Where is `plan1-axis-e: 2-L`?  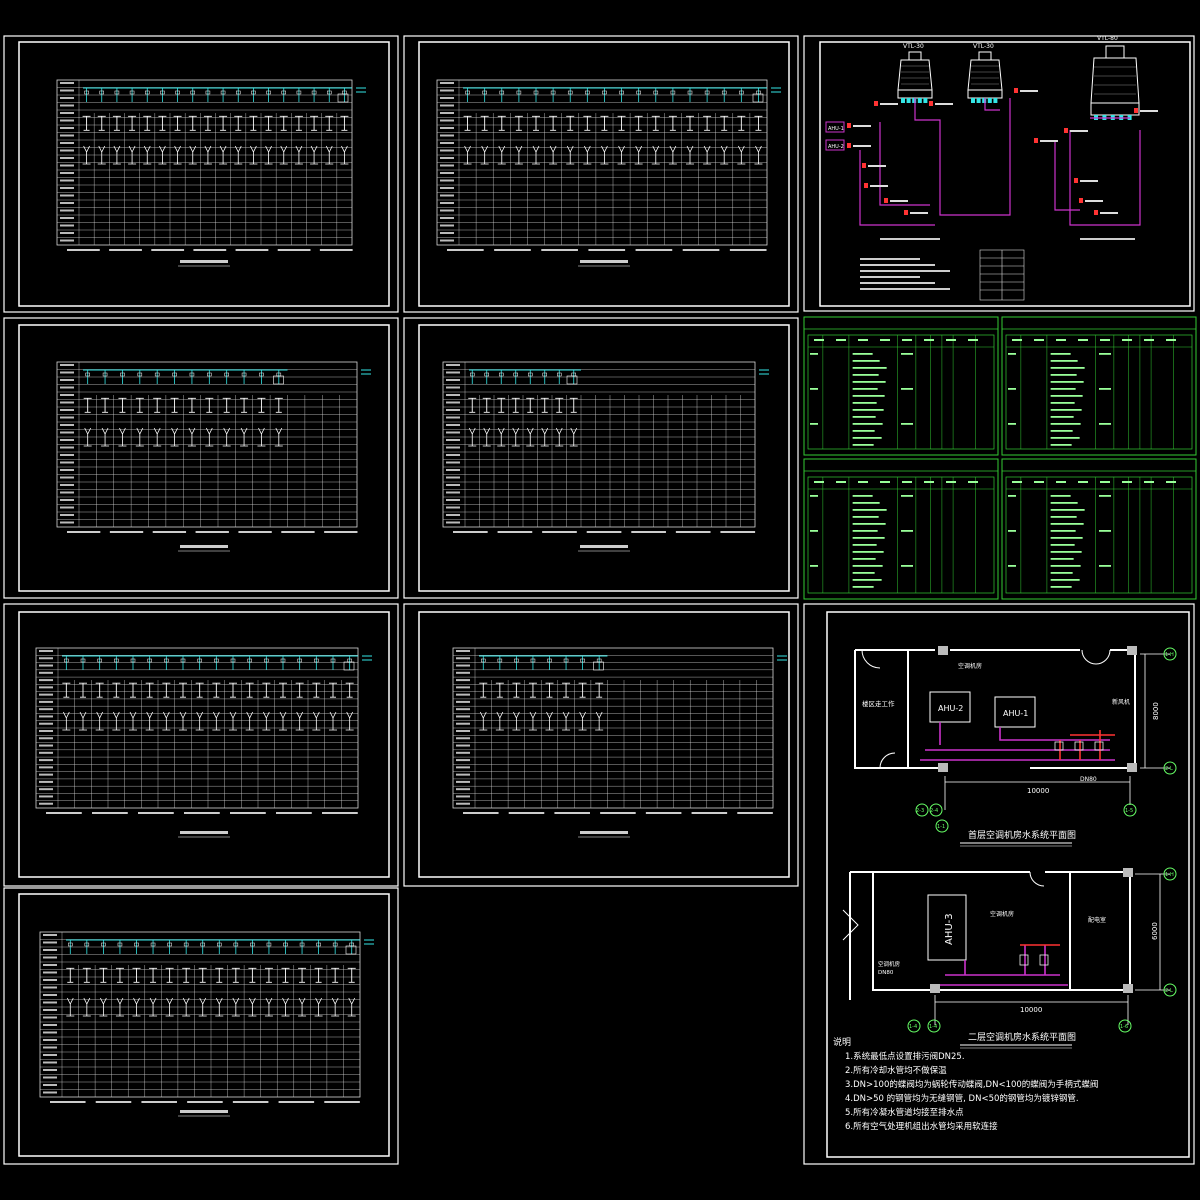
plan1-axis-e: 2-L is located at coordinates (1169, 769).